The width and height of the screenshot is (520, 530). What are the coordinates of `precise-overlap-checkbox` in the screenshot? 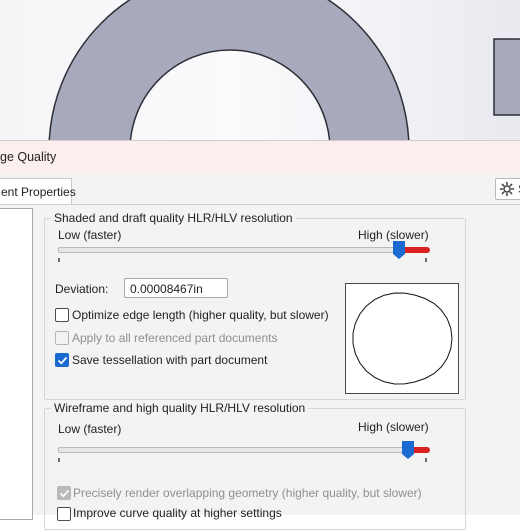 It's located at (64, 493).